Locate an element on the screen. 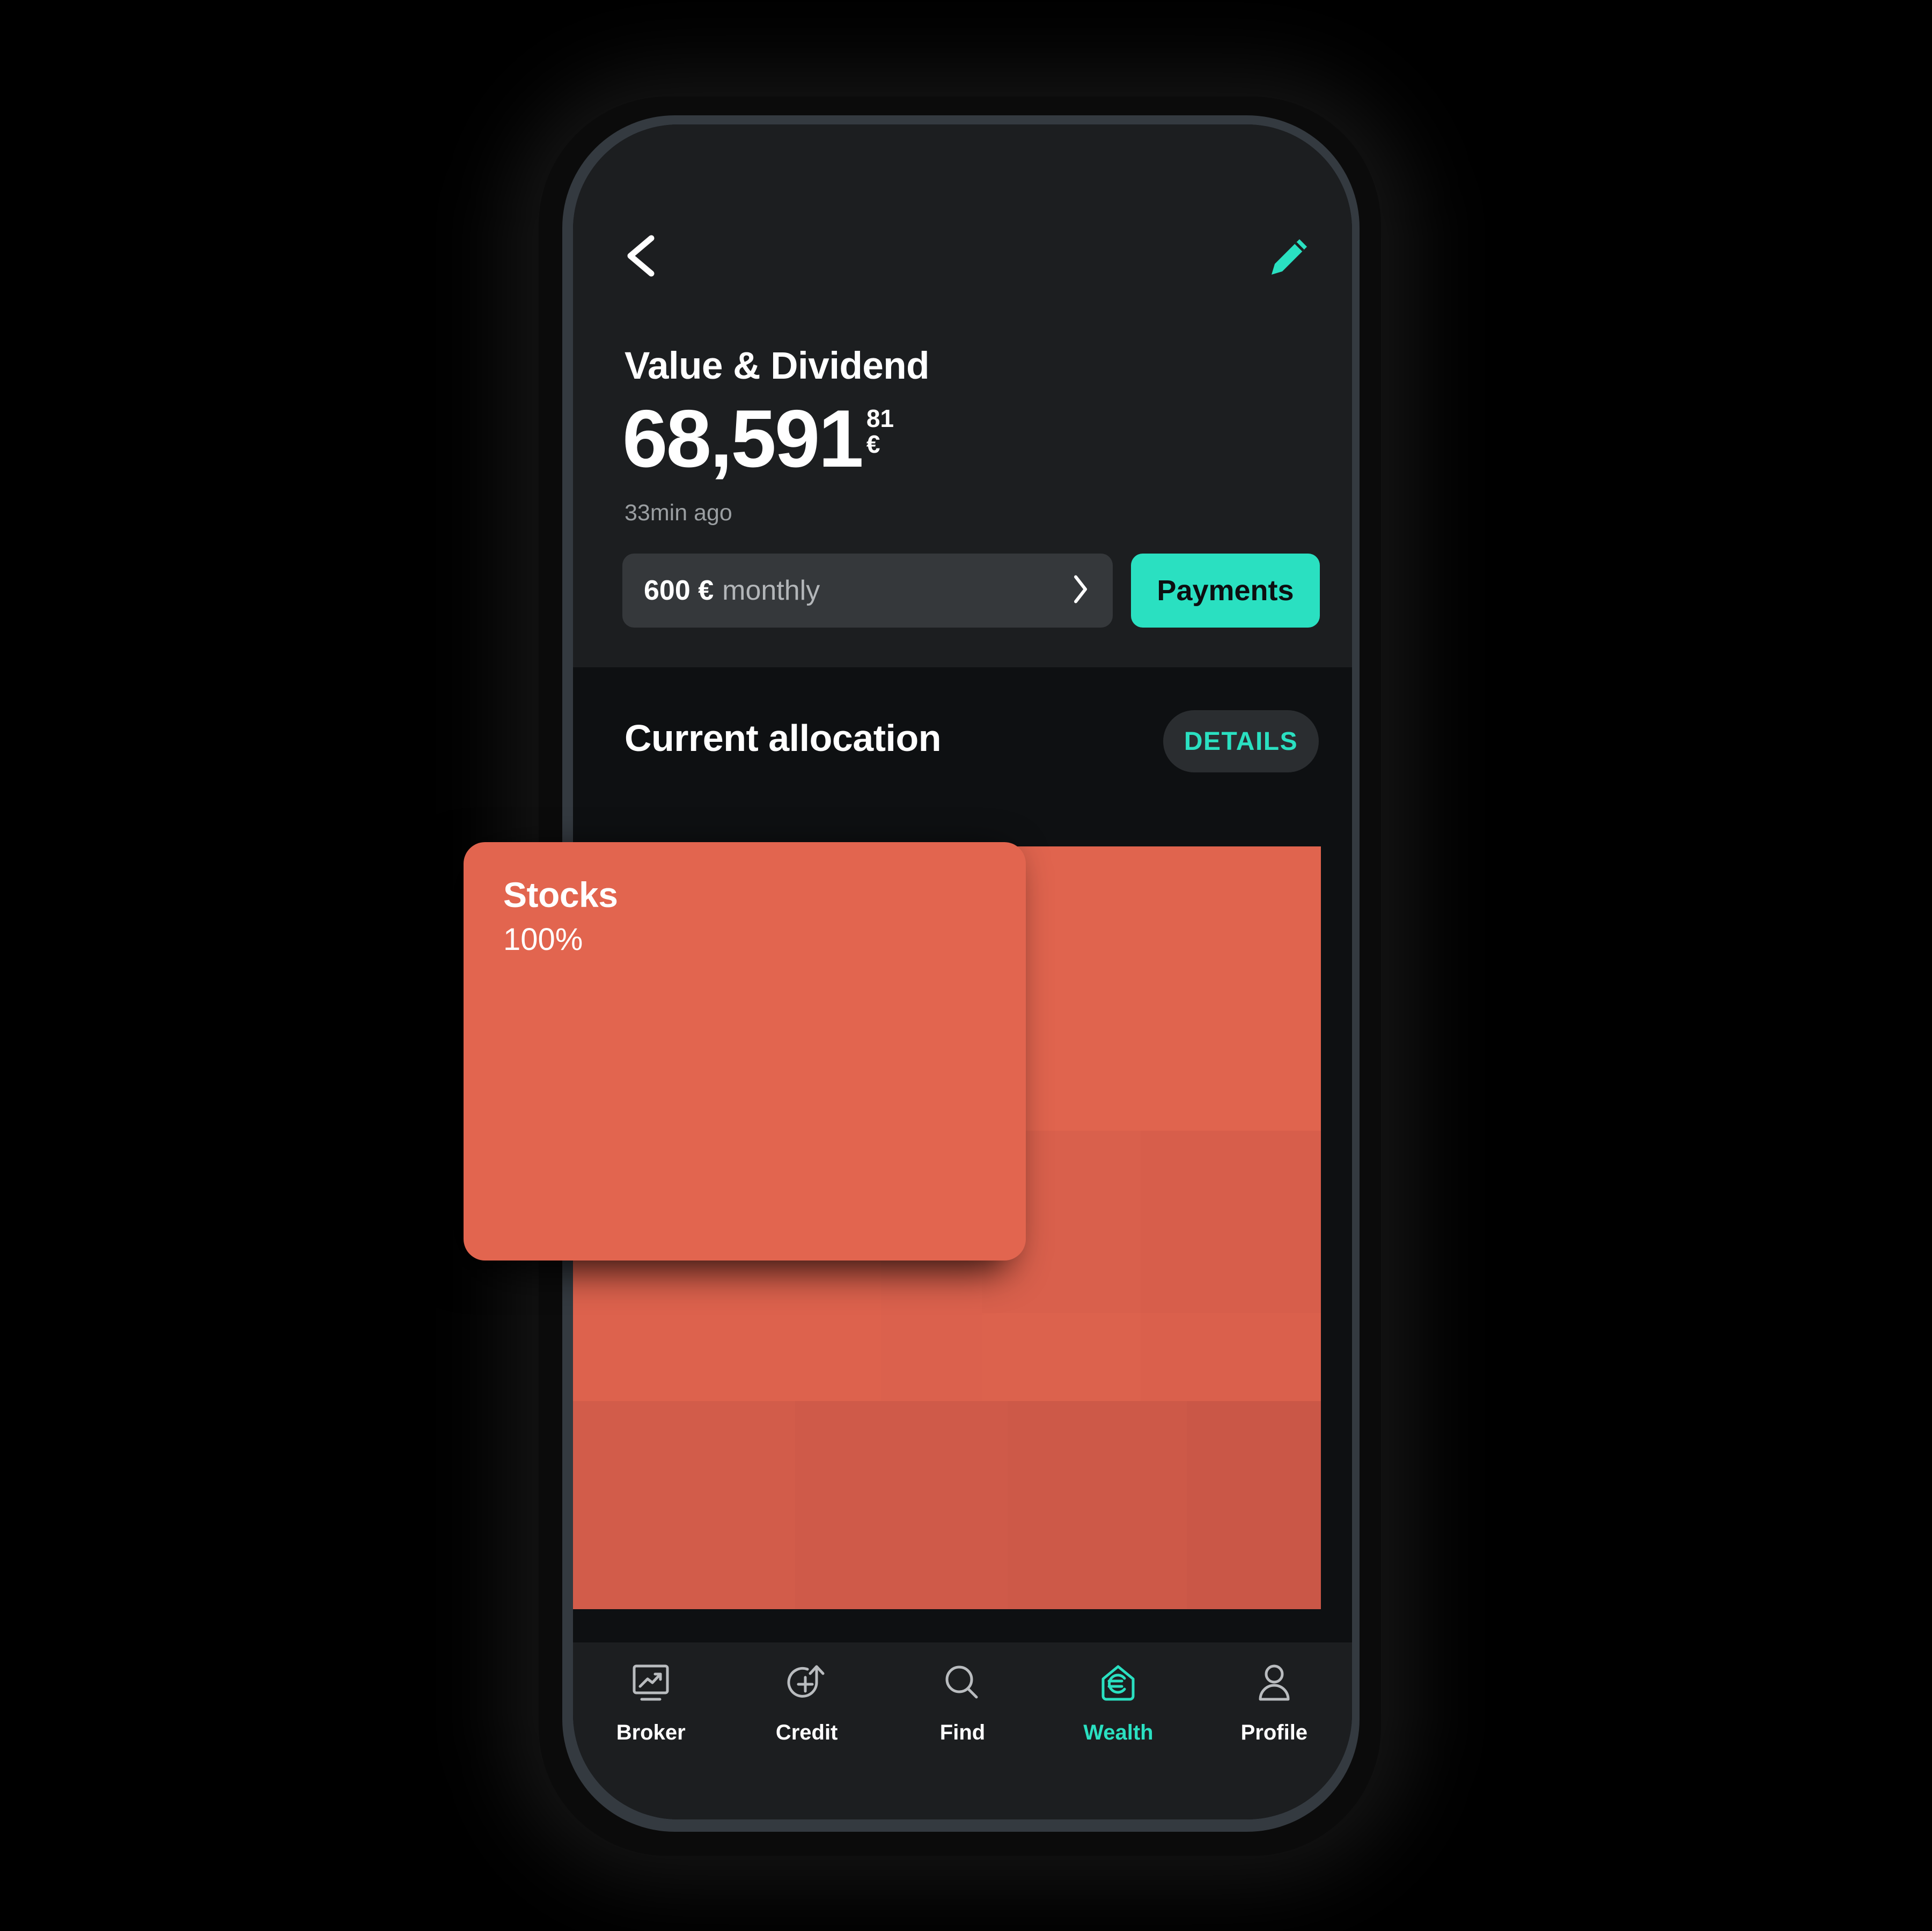  nav-label-profile: Profile is located at coordinates (1274, 1732).